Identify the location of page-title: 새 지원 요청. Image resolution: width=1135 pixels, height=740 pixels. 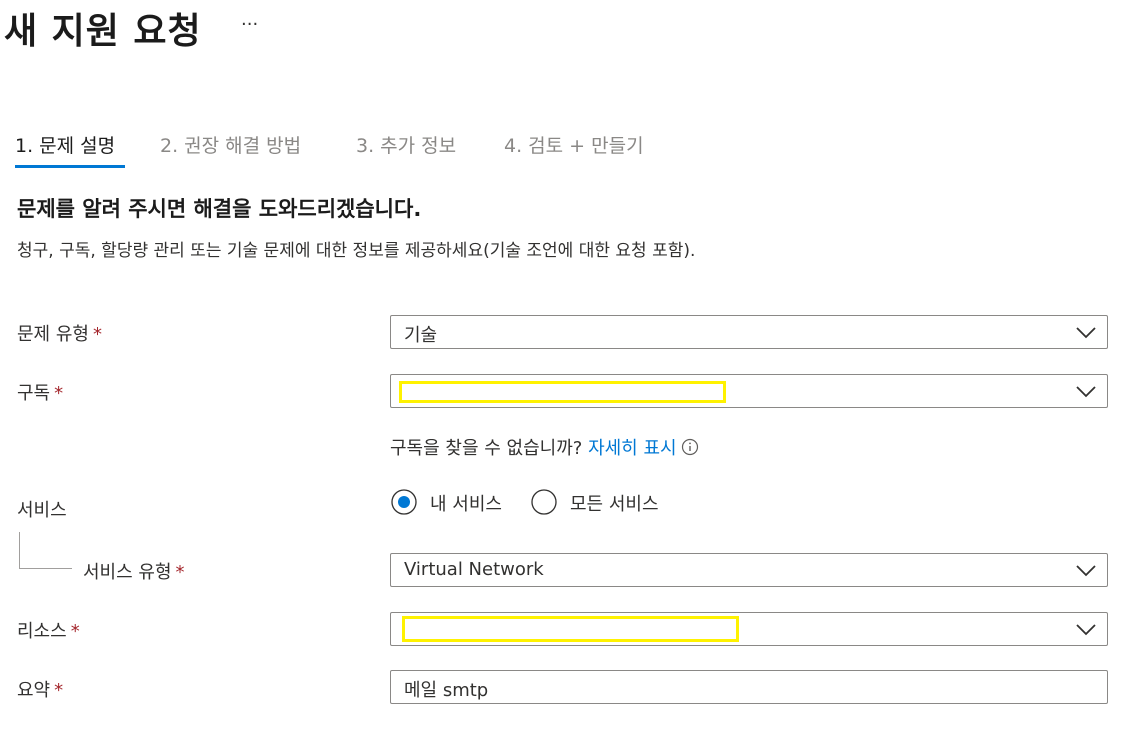
(103, 31).